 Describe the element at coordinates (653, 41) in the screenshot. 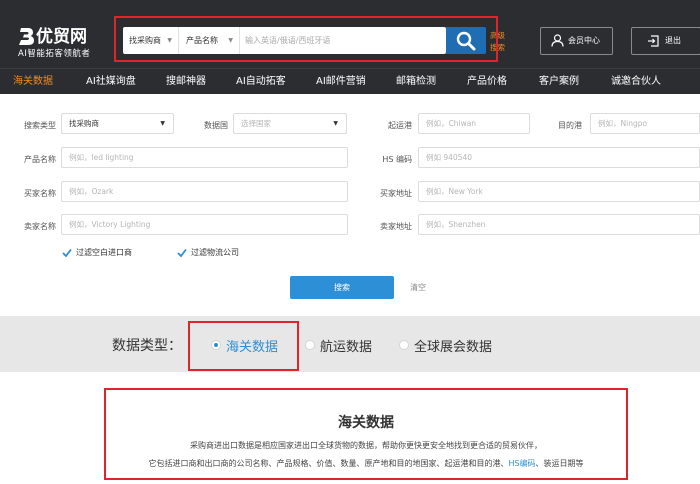

I see `logout-icon` at that location.